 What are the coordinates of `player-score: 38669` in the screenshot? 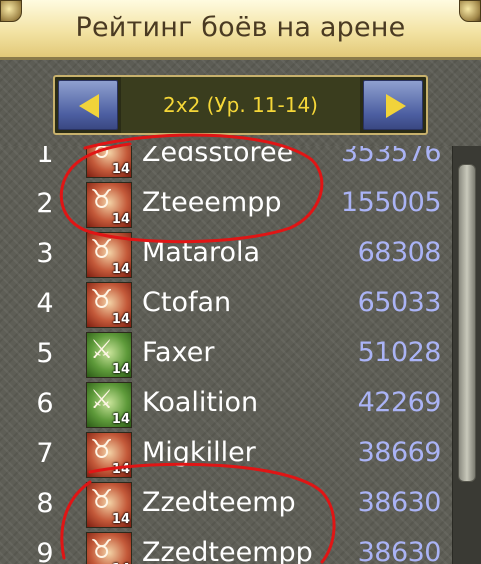 It's located at (399, 452).